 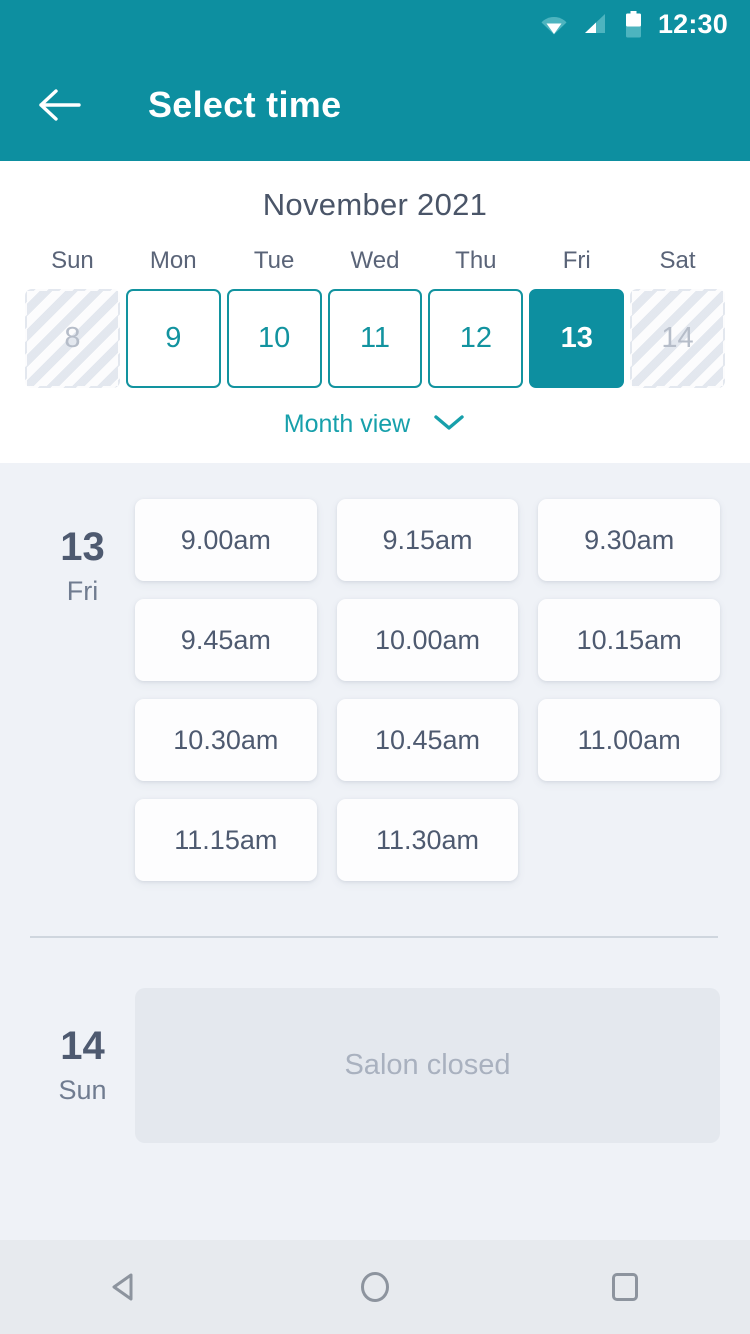 What do you see at coordinates (629, 740) in the screenshot?
I see `time-slot: 11.00am` at bounding box center [629, 740].